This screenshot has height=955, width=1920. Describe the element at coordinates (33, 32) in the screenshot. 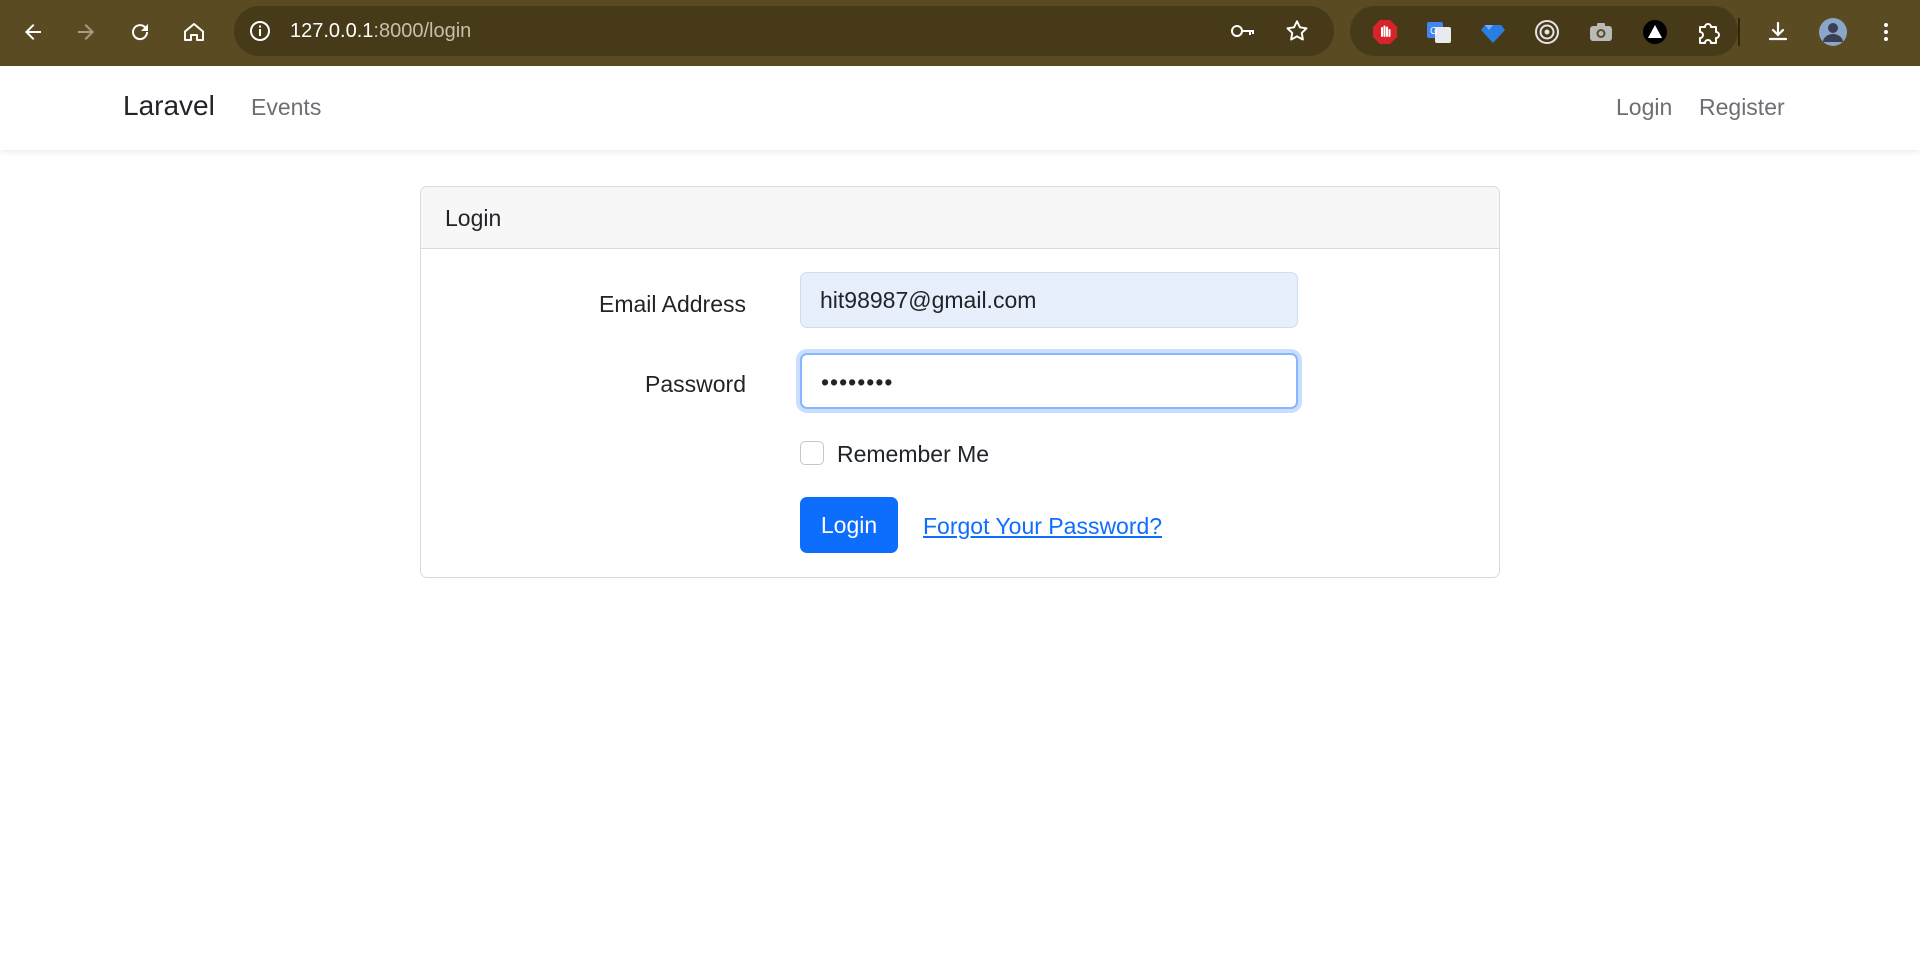

I see `back-arrow-icon` at that location.